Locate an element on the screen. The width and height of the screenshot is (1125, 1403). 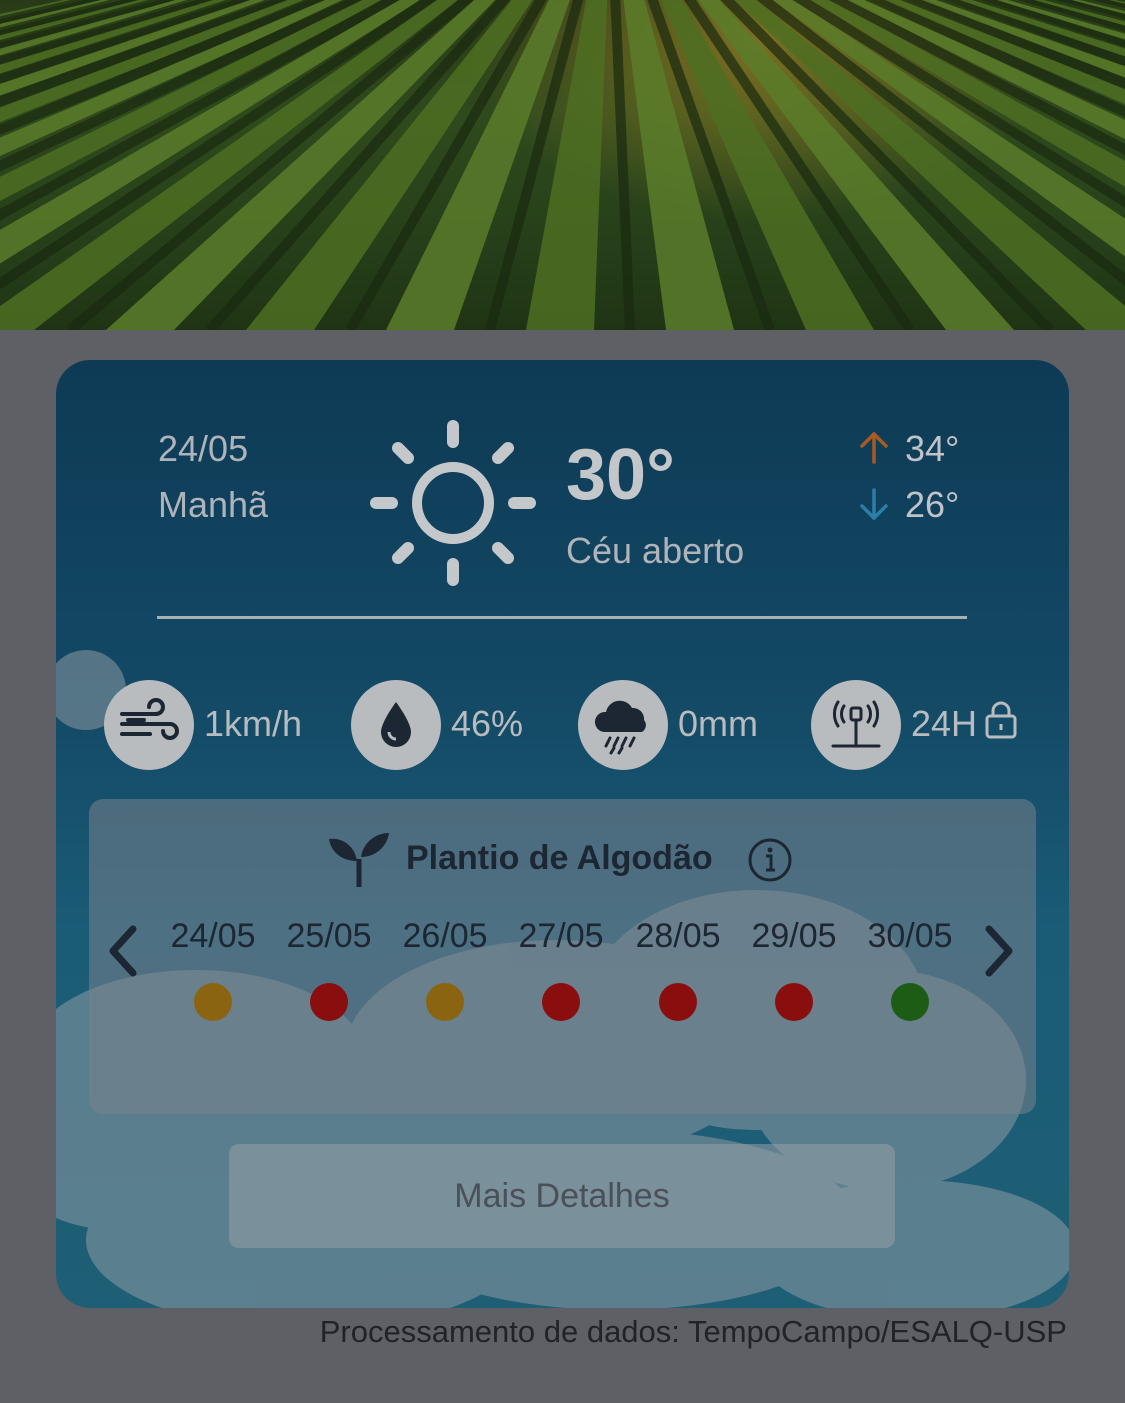
lock-icon is located at coordinates (1001, 720).